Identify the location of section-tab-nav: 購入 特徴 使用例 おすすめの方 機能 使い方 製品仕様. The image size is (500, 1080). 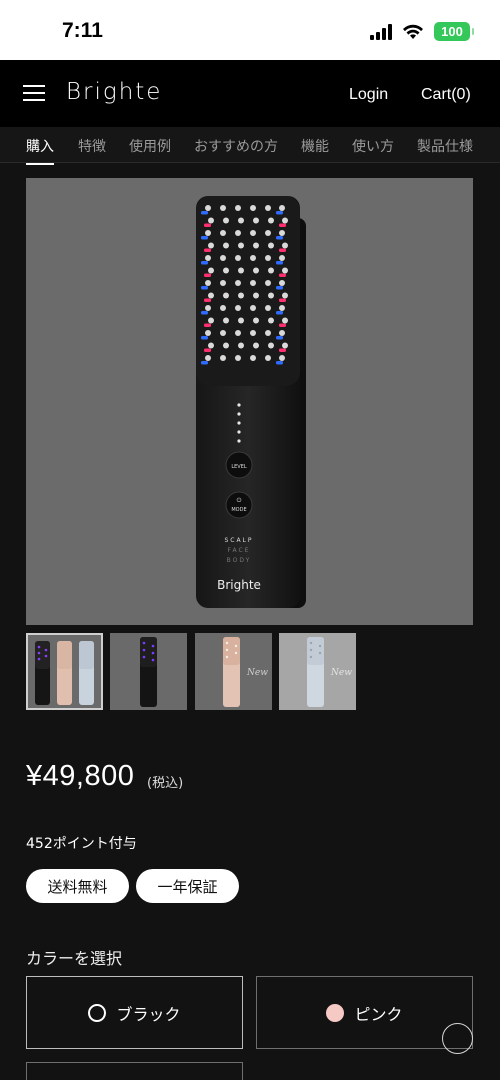
(250, 146).